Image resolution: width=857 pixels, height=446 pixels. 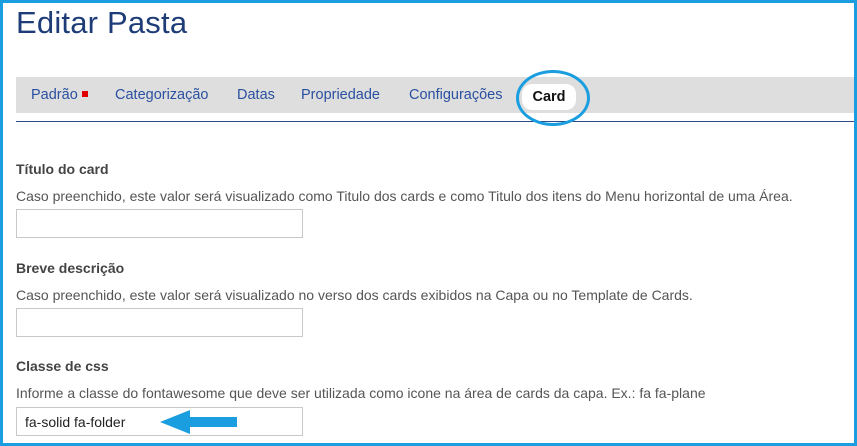 What do you see at coordinates (84, 94) in the screenshot?
I see `required-marker` at bounding box center [84, 94].